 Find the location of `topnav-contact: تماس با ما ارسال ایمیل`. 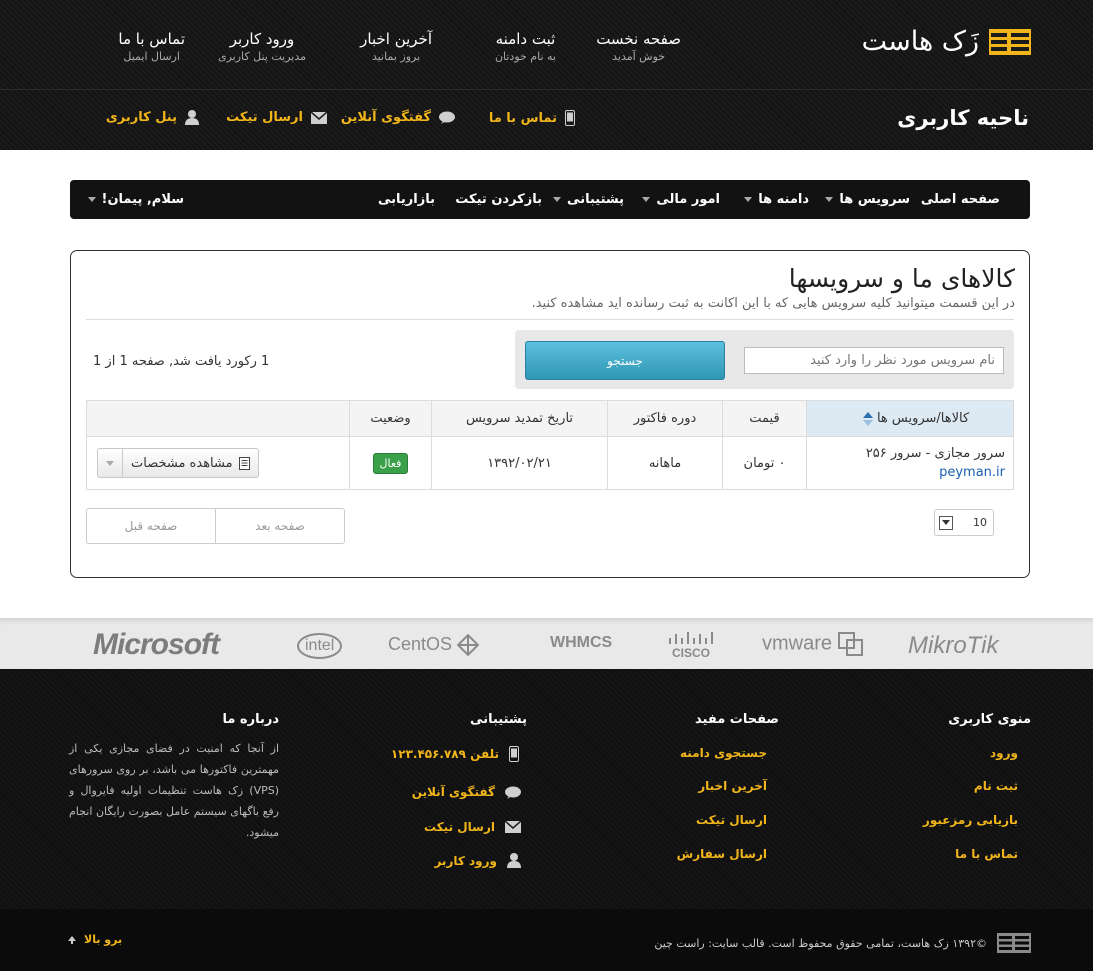

topnav-contact: تماس با ما ارسال ایمیل is located at coordinates (151, 46).